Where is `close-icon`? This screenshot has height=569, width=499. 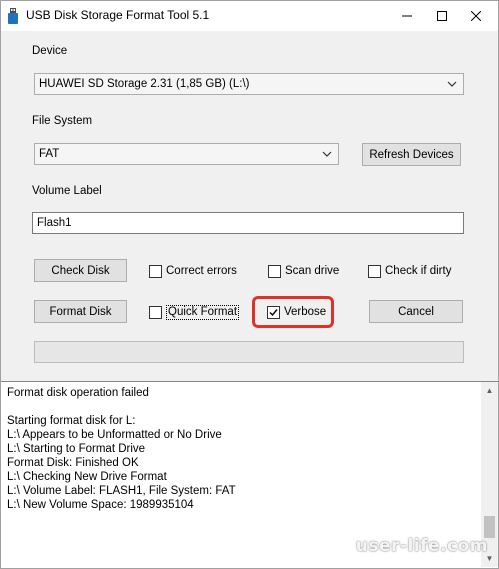 close-icon is located at coordinates (475, 16).